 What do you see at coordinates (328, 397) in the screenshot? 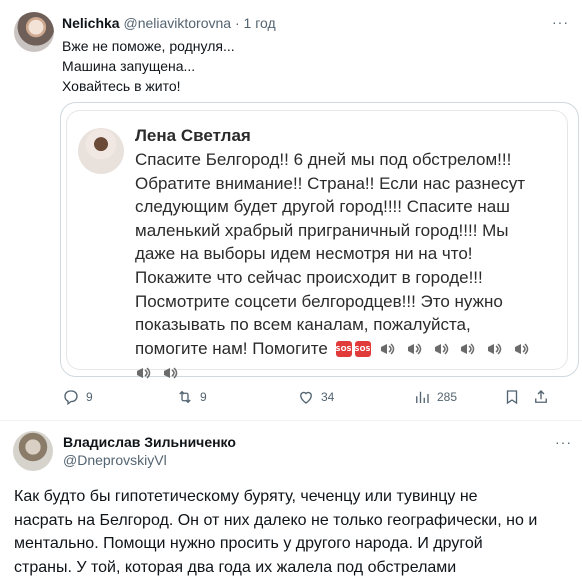
I see `like-count: 34` at bounding box center [328, 397].